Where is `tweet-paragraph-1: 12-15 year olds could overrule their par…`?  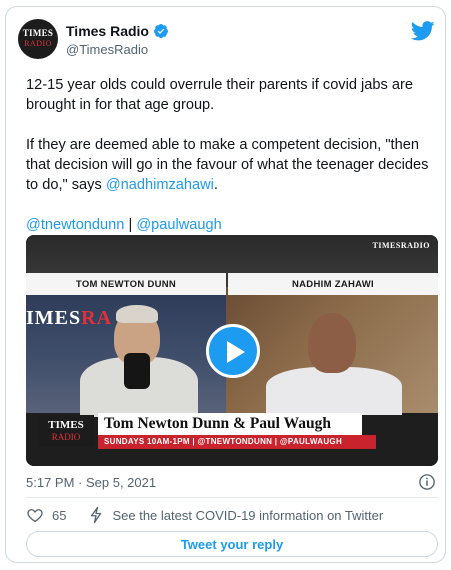 tweet-paragraph-1: 12-15 year olds could overrule their par… is located at coordinates (219, 95).